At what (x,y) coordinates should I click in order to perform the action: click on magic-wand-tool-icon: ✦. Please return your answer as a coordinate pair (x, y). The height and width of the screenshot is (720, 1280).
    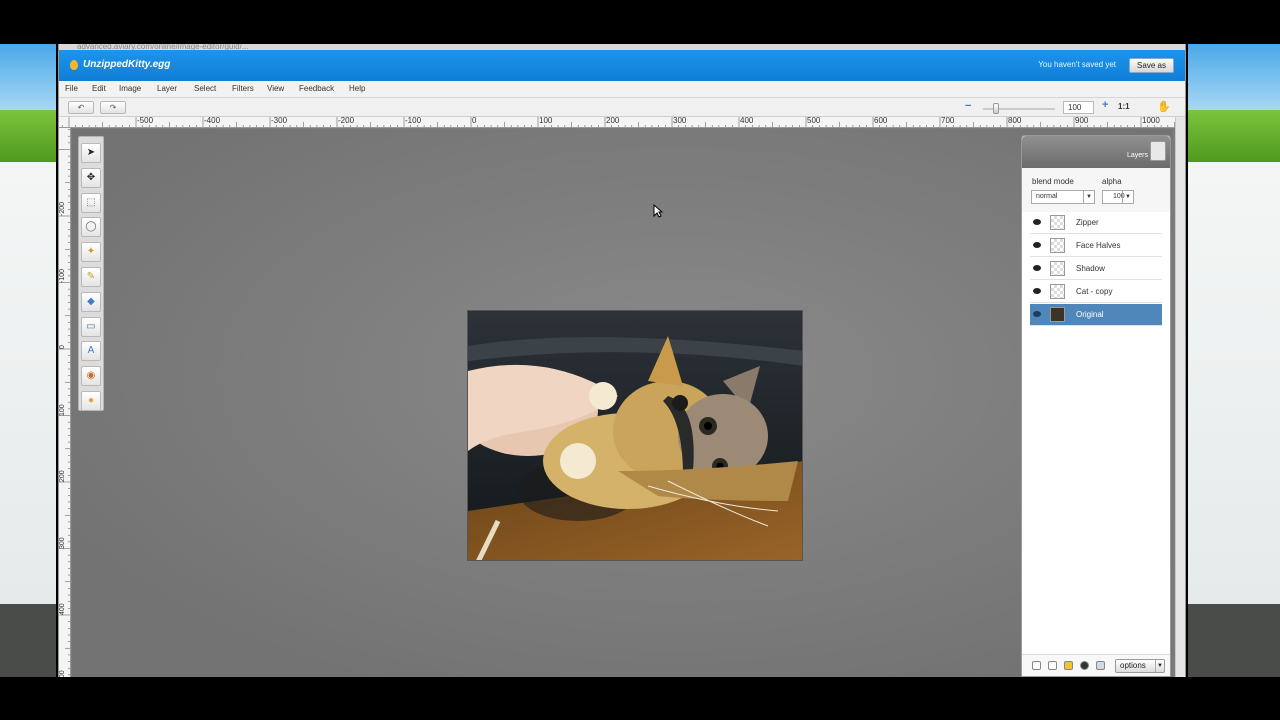
    Looking at the image, I should click on (91, 252).